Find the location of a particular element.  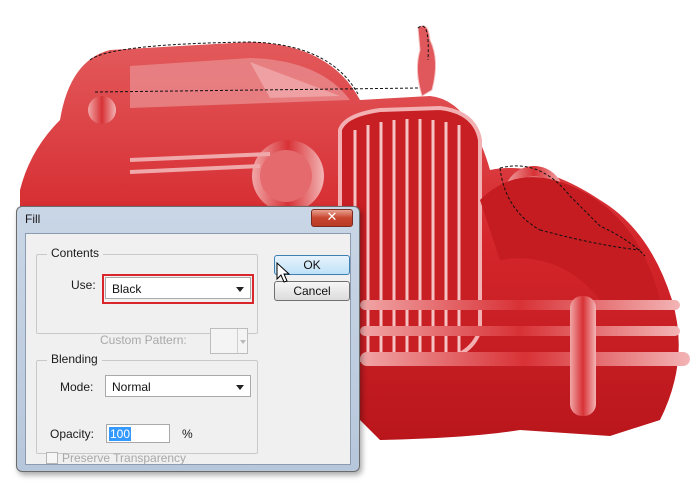

opacity-label: Opacity: is located at coordinates (72, 434).